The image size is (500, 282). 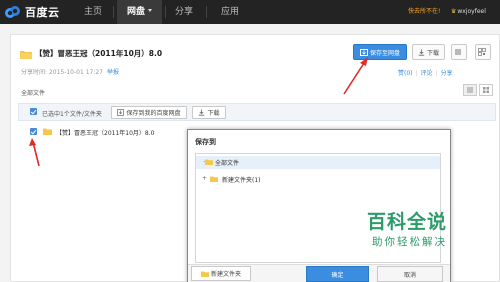 I want to click on share-link: 分享, so click(x=447, y=73).